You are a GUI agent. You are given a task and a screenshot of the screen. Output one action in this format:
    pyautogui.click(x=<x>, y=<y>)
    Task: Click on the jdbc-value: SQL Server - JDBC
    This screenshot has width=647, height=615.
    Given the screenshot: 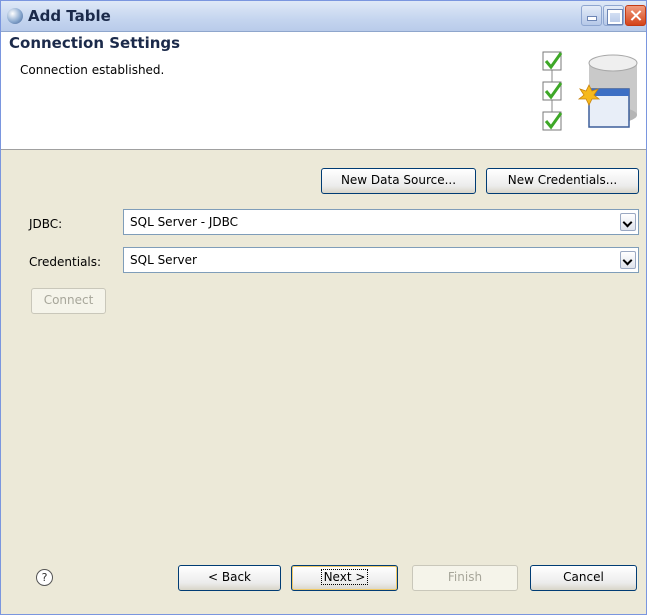 What is the action you would take?
    pyautogui.click(x=184, y=222)
    